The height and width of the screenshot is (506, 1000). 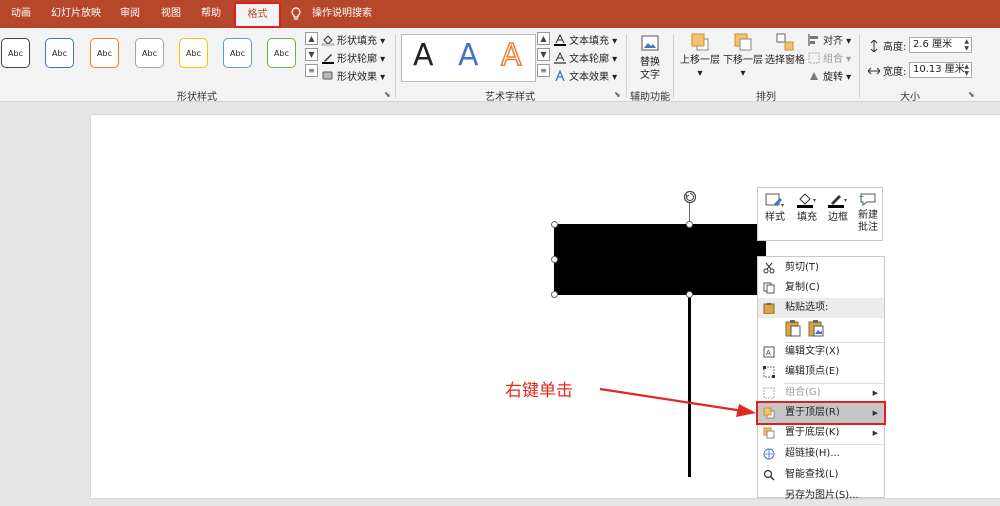 I want to click on annotation-arrow-icon, so click(x=677, y=402).